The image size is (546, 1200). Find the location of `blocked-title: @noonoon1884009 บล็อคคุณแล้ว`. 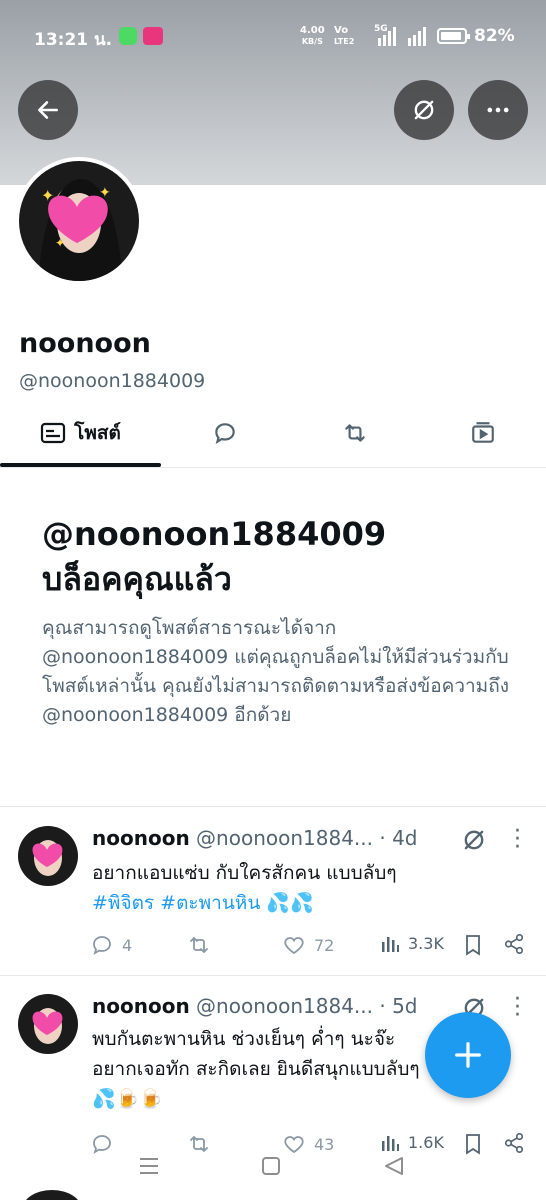

blocked-title: @noonoon1884009 บล็อคคุณแล้ว is located at coordinates (277, 557).